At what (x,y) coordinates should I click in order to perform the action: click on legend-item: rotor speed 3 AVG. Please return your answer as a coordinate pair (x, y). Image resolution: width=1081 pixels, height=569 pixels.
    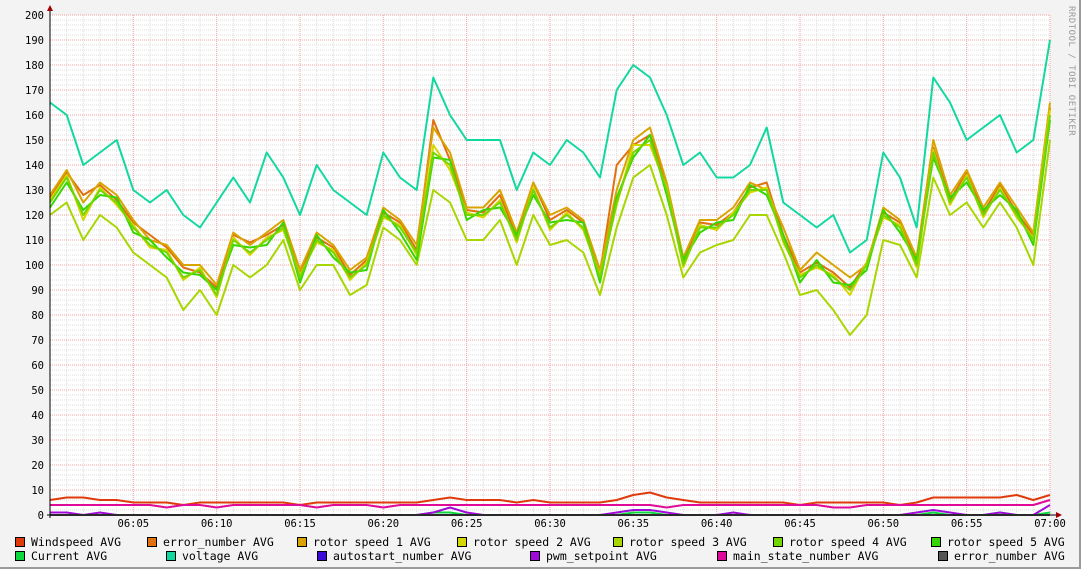
    Looking at the image, I should click on (680, 542).